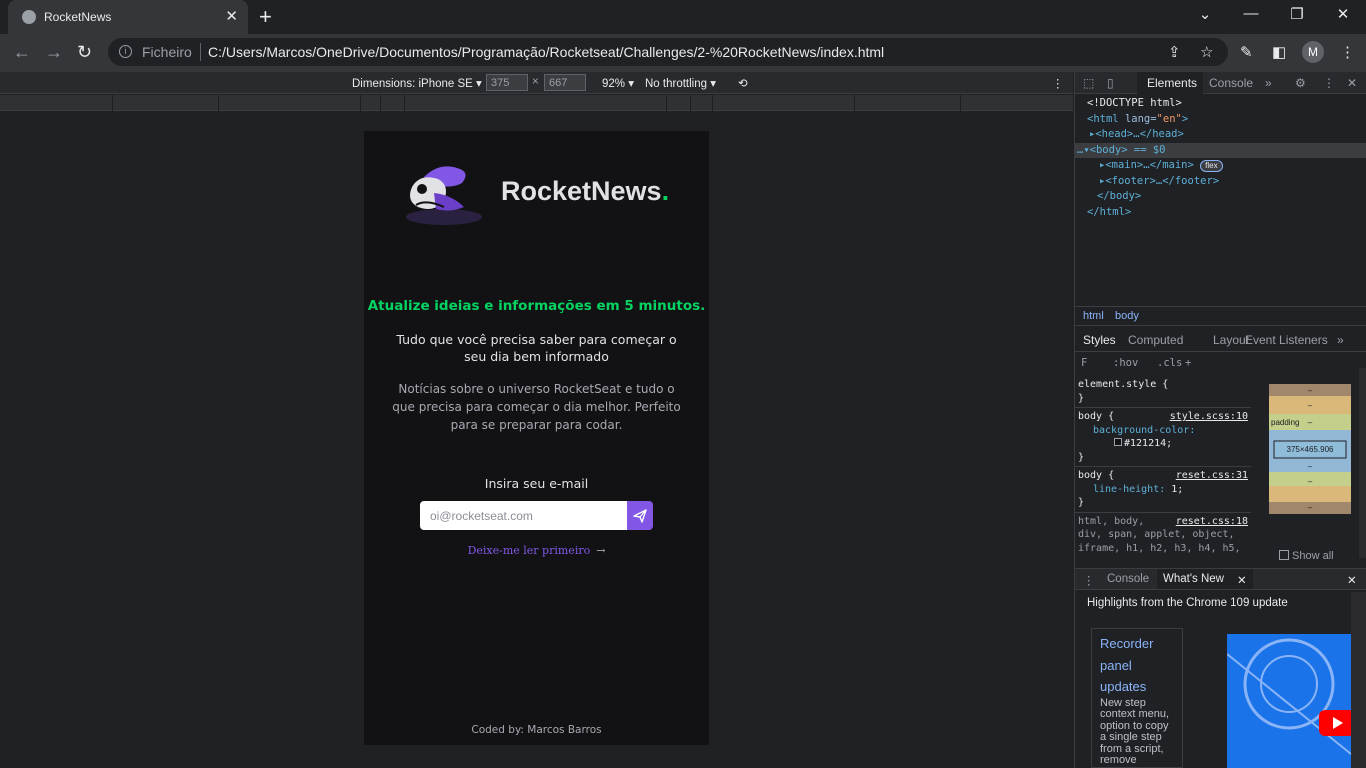 Image resolution: width=1366 pixels, height=768 pixels. What do you see at coordinates (1340, 340) in the screenshot?
I see `more-subtabs-icon: »` at bounding box center [1340, 340].